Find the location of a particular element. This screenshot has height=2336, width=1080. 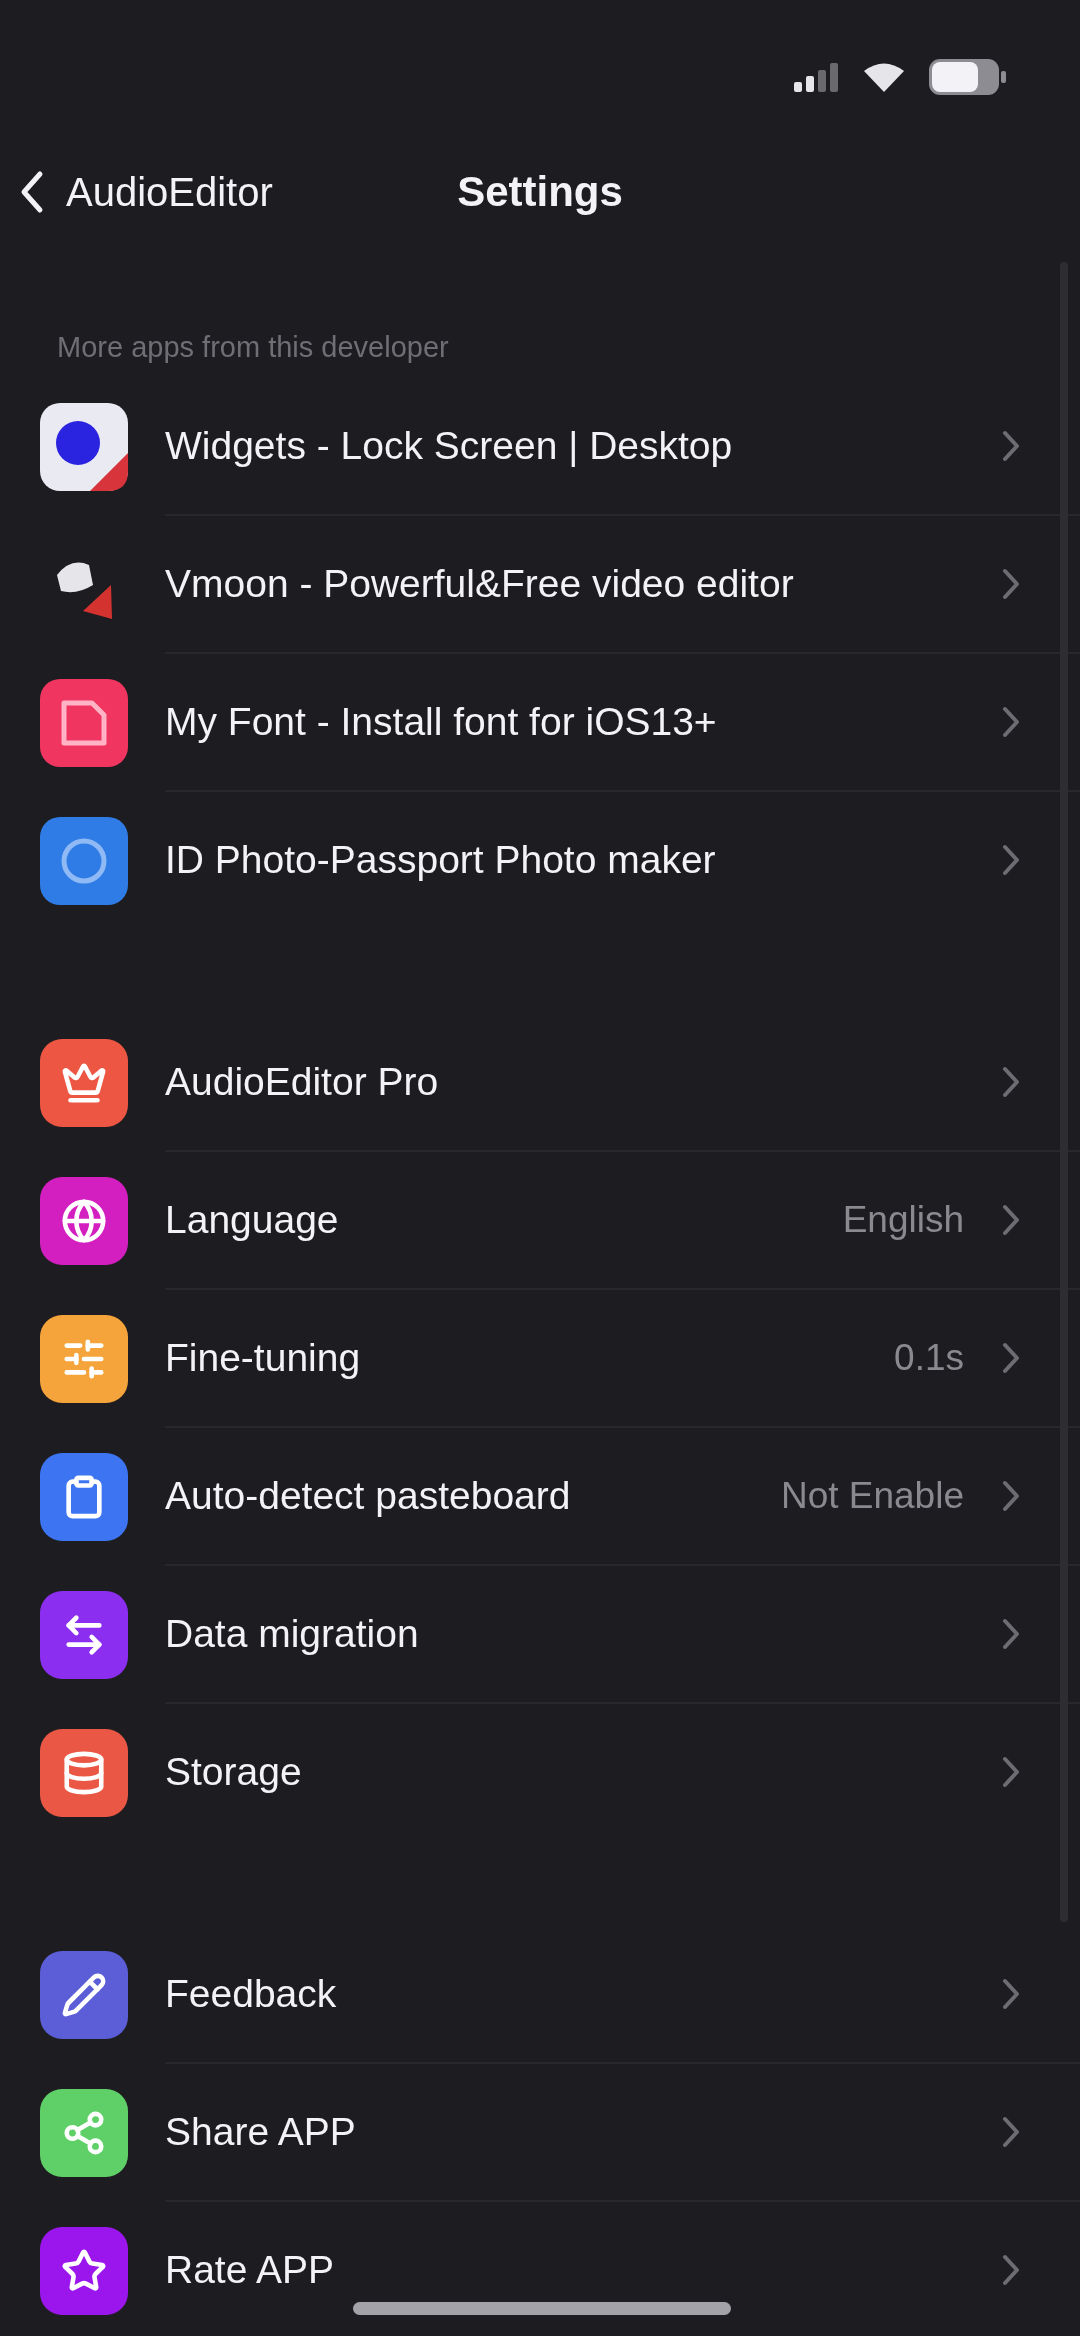

settings-item: Data migration is located at coordinates (573, 1634).